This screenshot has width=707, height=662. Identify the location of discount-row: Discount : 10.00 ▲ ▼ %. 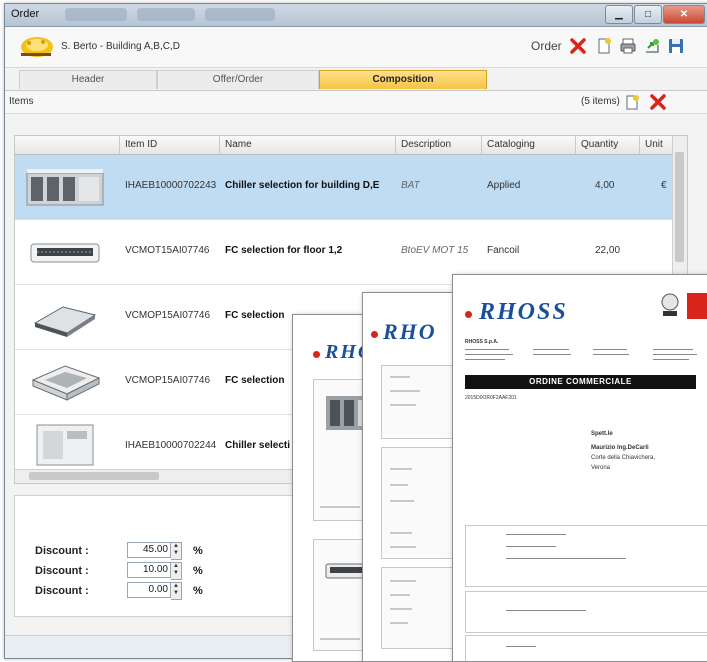
(135, 571).